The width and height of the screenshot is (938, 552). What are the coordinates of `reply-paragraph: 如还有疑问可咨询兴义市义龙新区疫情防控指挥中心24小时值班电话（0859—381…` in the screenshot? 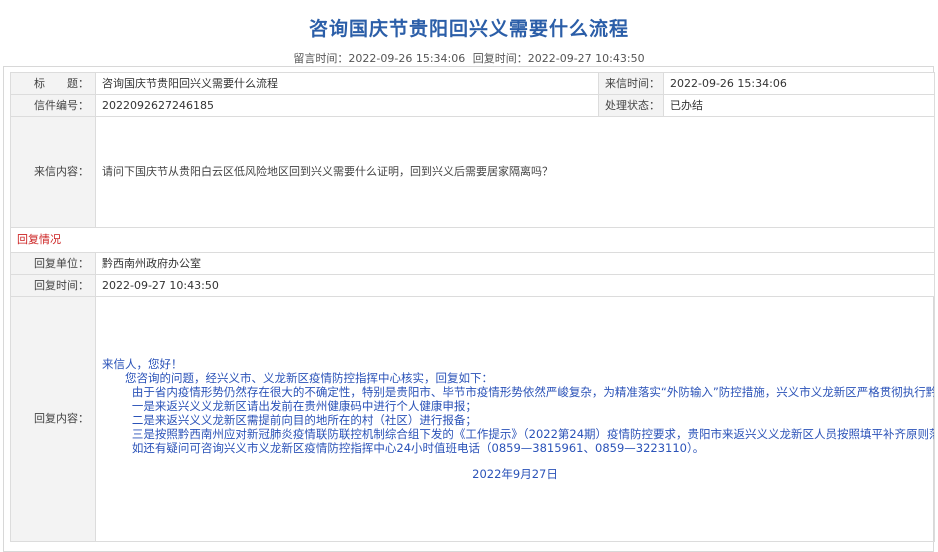 It's located at (418, 448).